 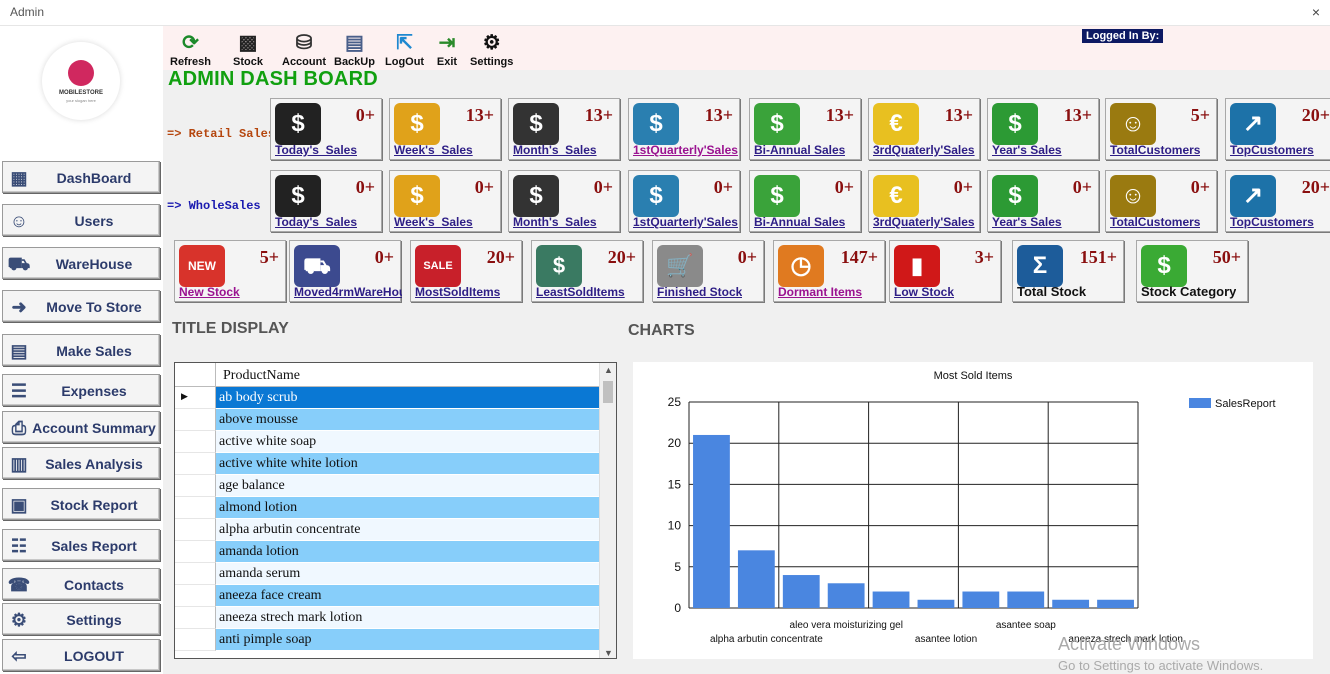 I want to click on product-name-cell: active white white lotion, so click(x=408, y=464).